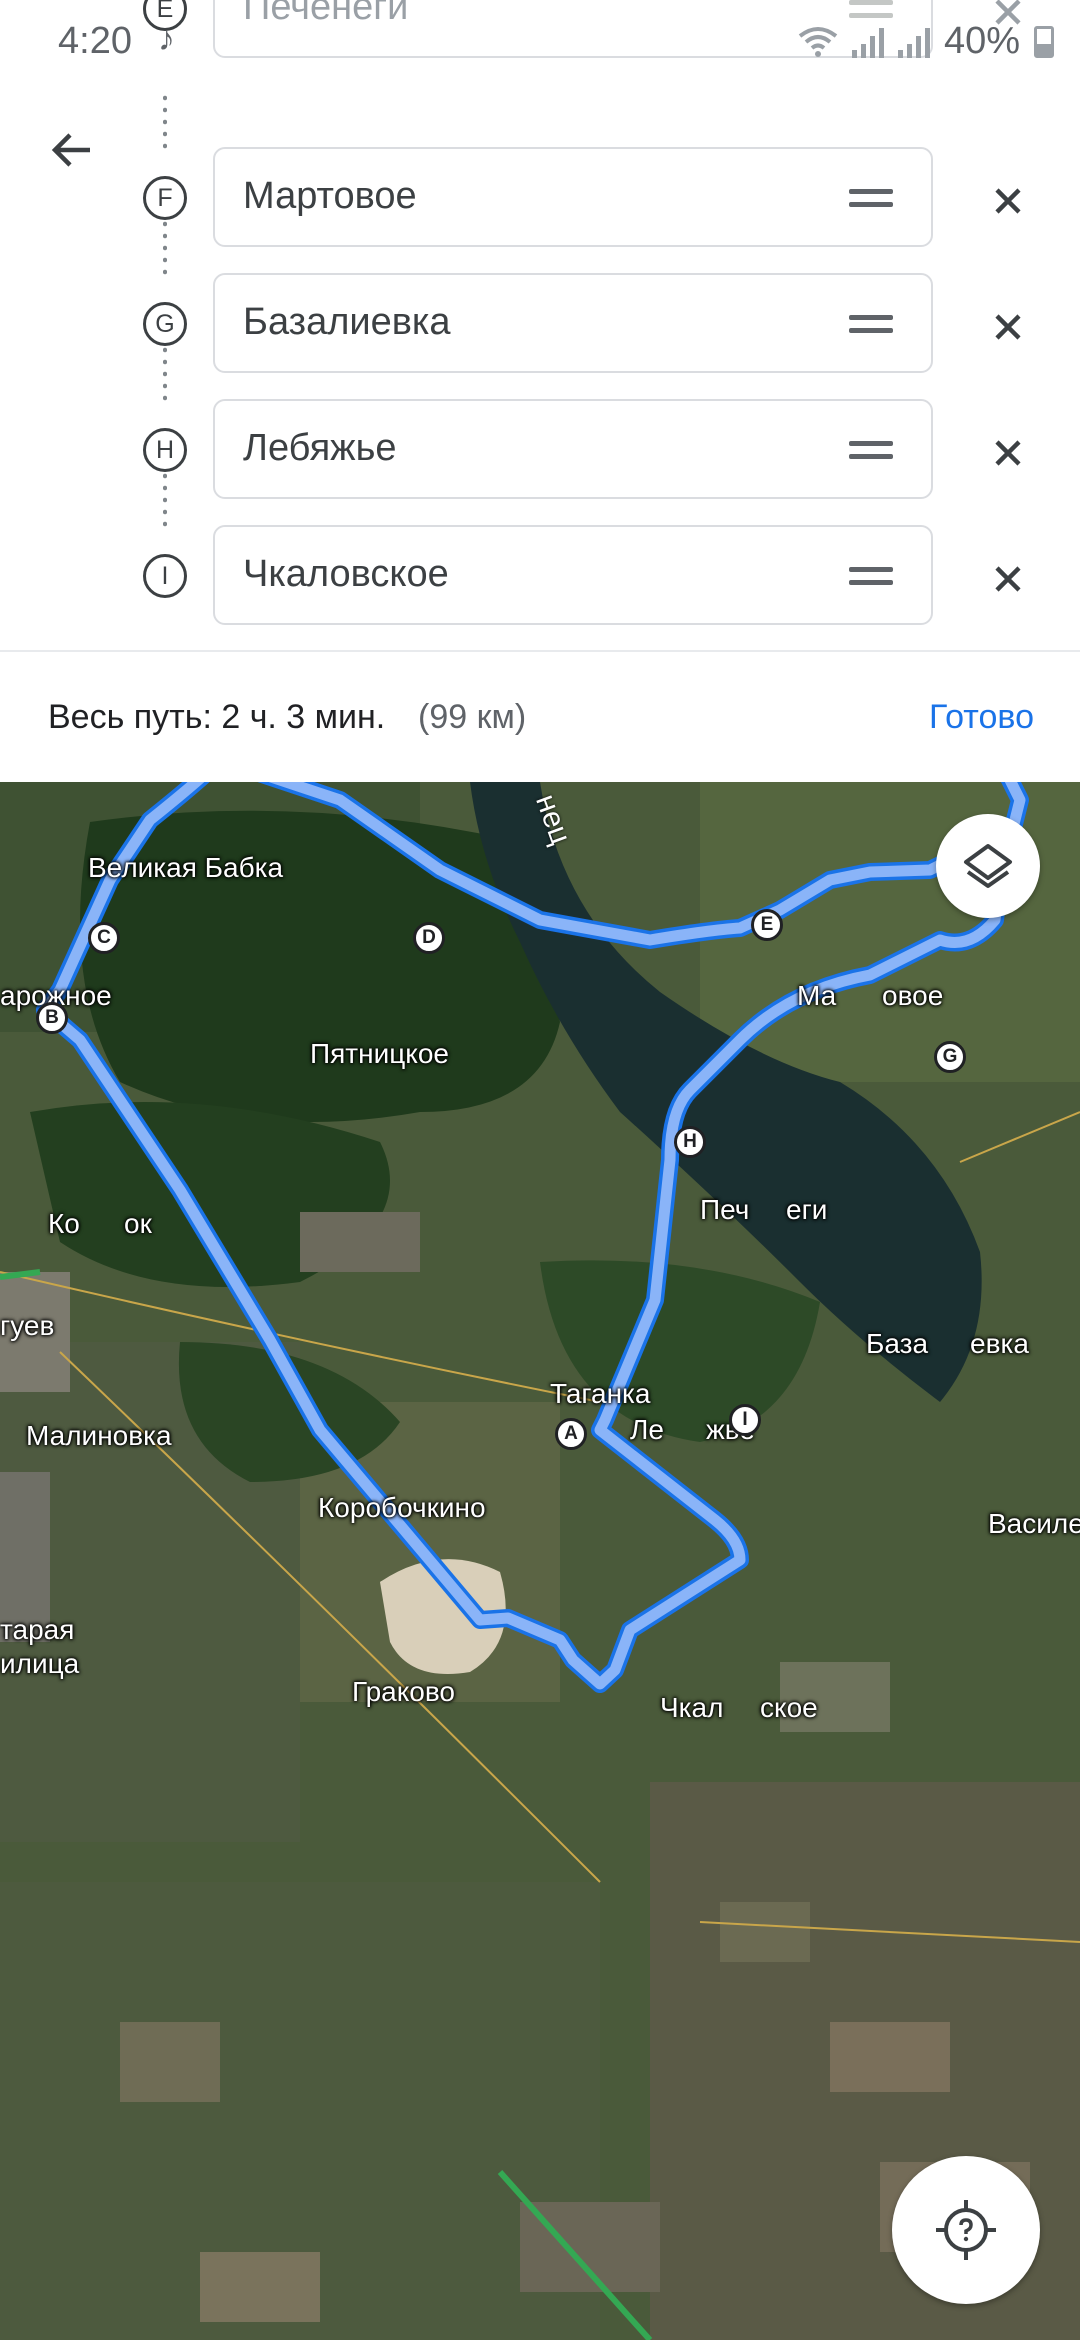 The image size is (1080, 2340). Describe the element at coordinates (913, 995) in the screenshot. I see `place-label: овое` at that location.